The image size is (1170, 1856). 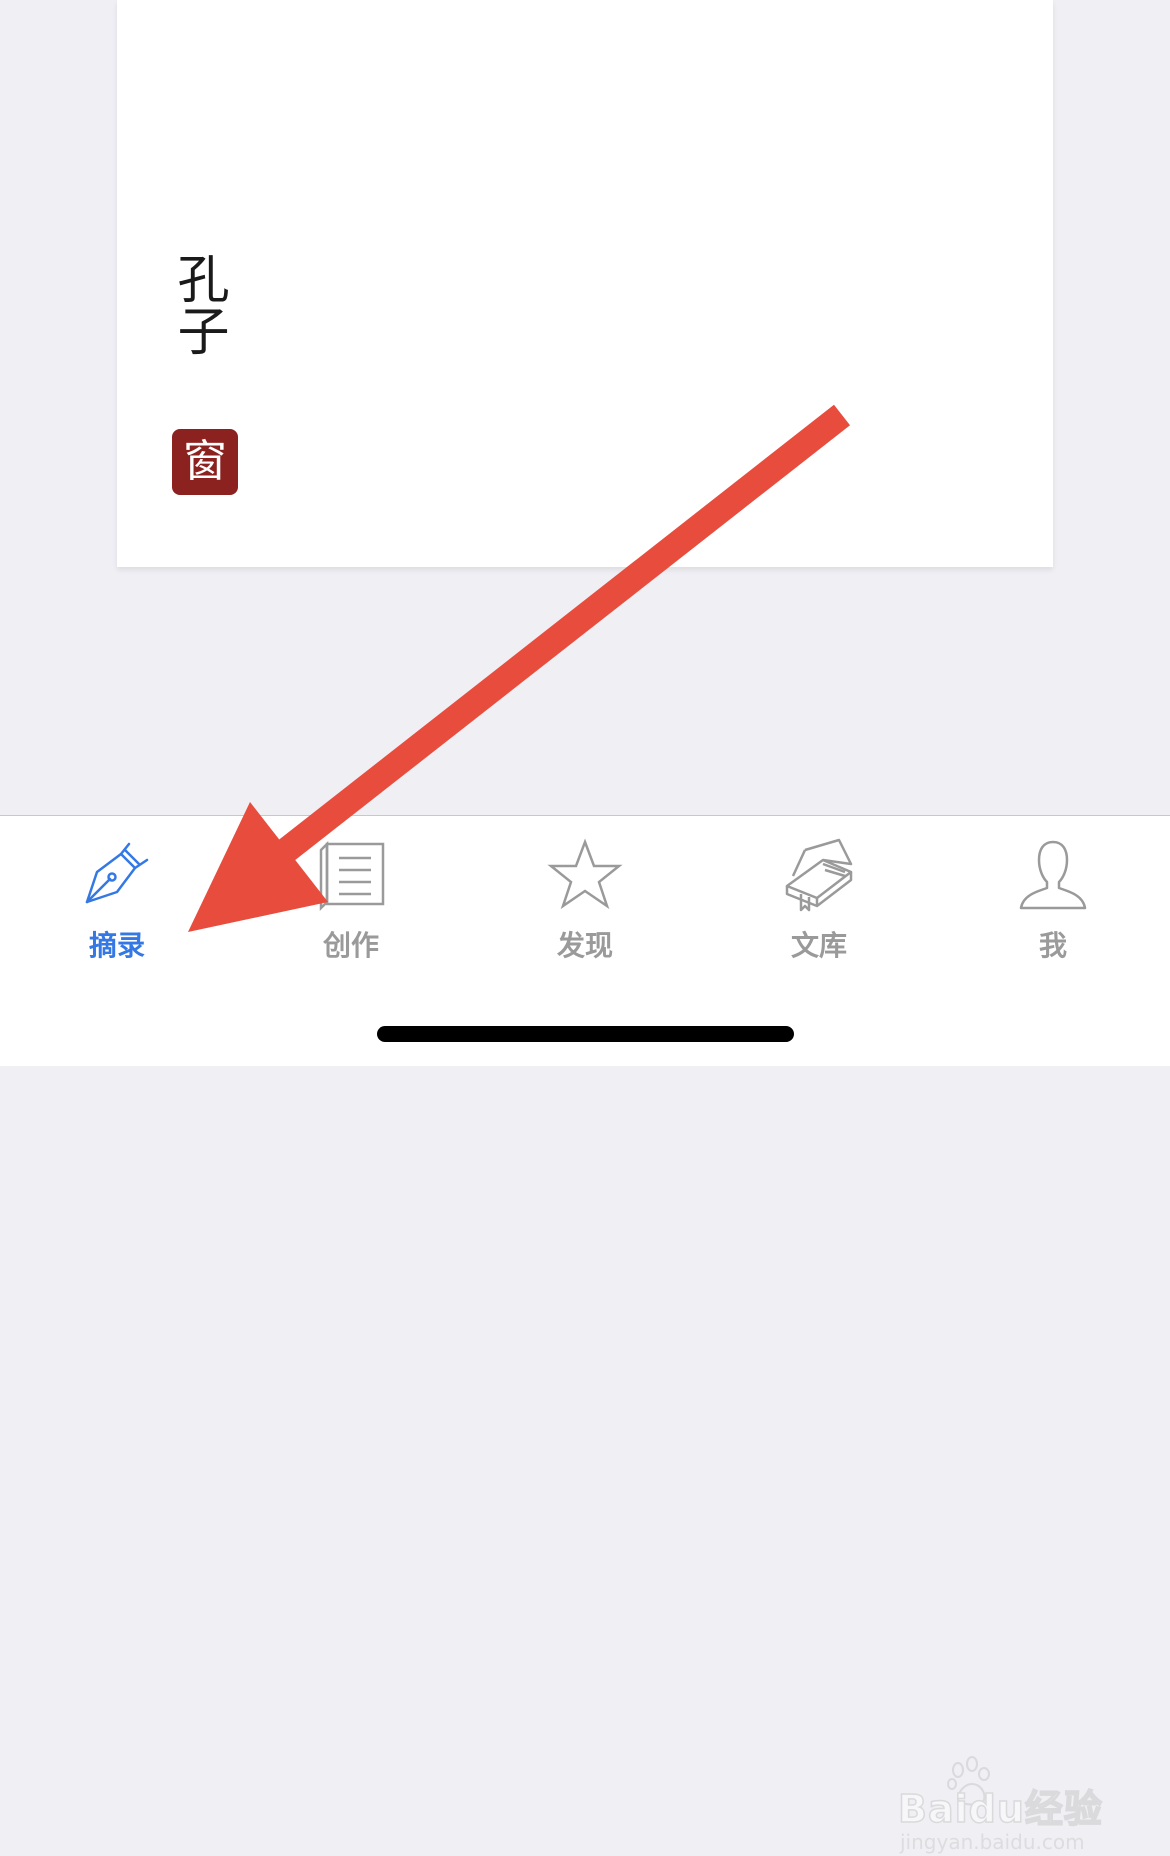 I want to click on seal-stamp: 窗, so click(x=205, y=462).